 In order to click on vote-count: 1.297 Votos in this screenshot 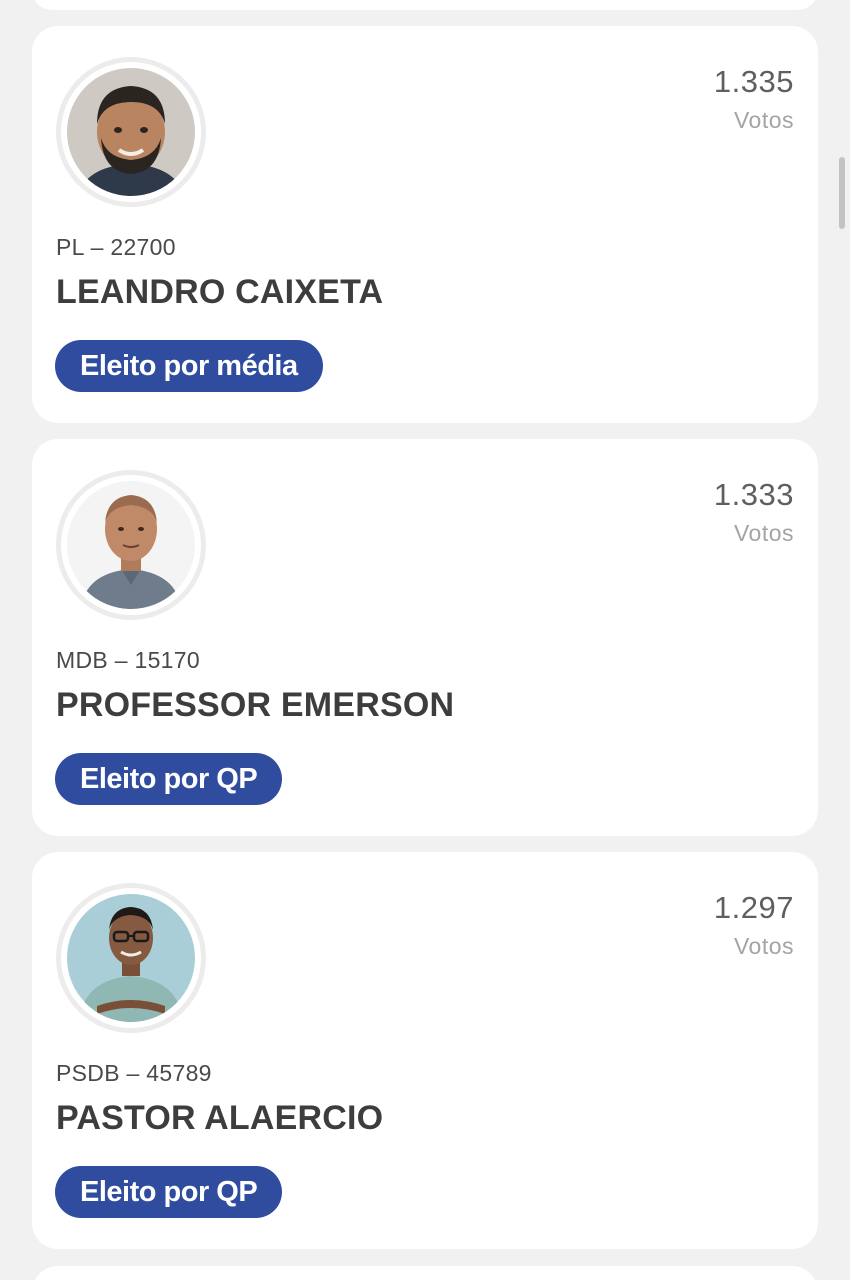, I will do `click(754, 928)`.